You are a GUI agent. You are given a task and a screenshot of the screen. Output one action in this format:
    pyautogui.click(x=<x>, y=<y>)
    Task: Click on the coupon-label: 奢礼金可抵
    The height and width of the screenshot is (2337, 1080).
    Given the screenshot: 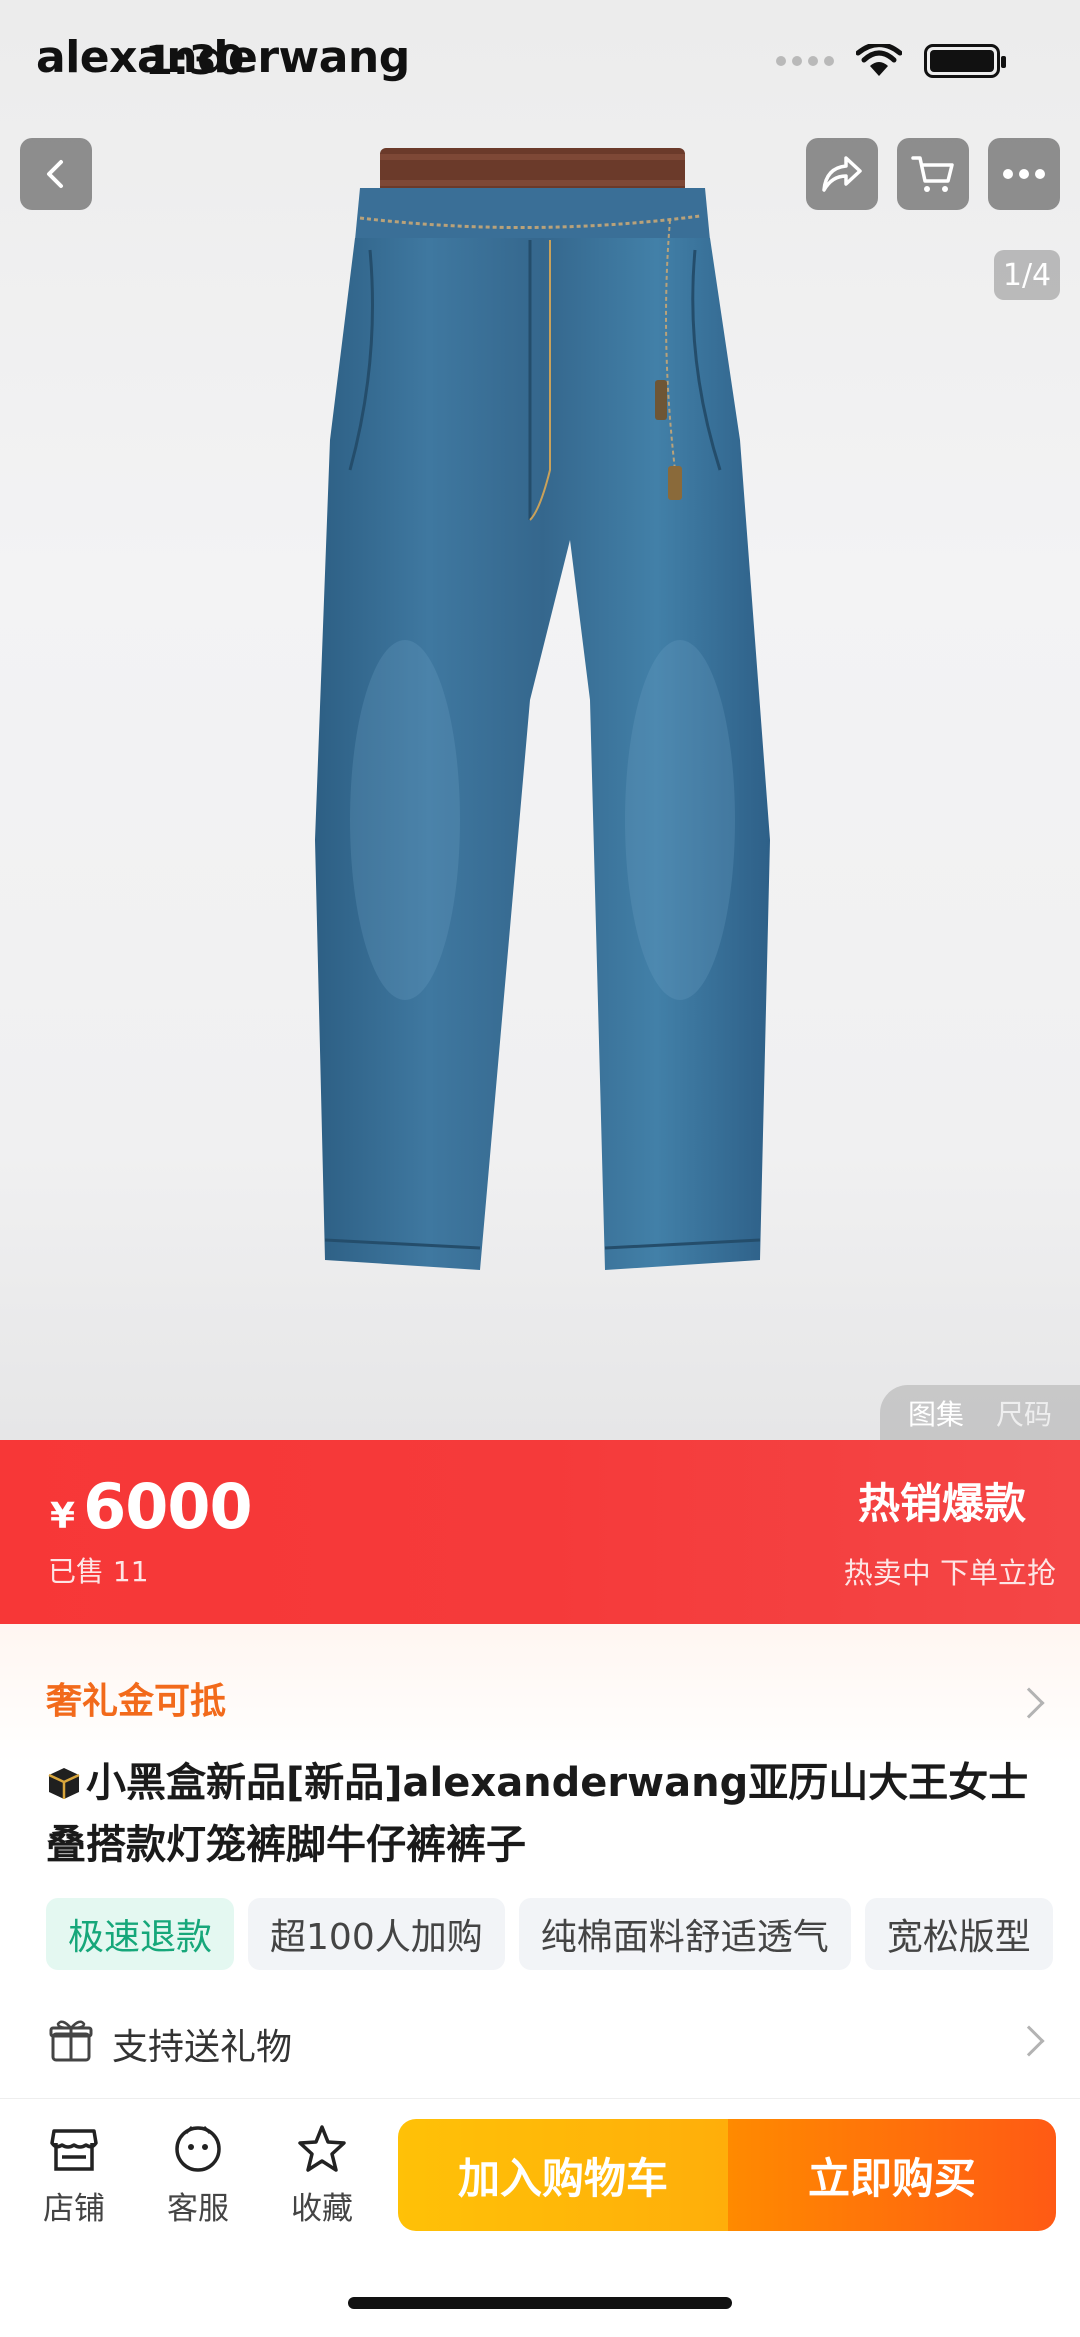 What is the action you would take?
    pyautogui.click(x=136, y=1701)
    